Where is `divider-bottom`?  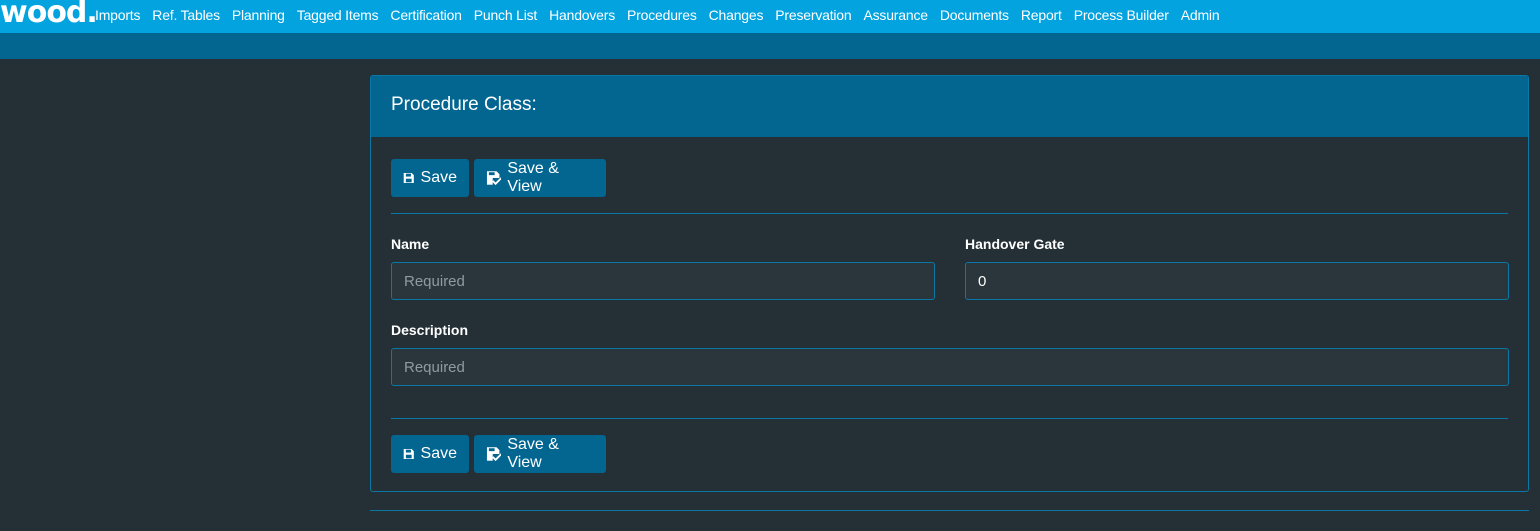
divider-bottom is located at coordinates (949, 418).